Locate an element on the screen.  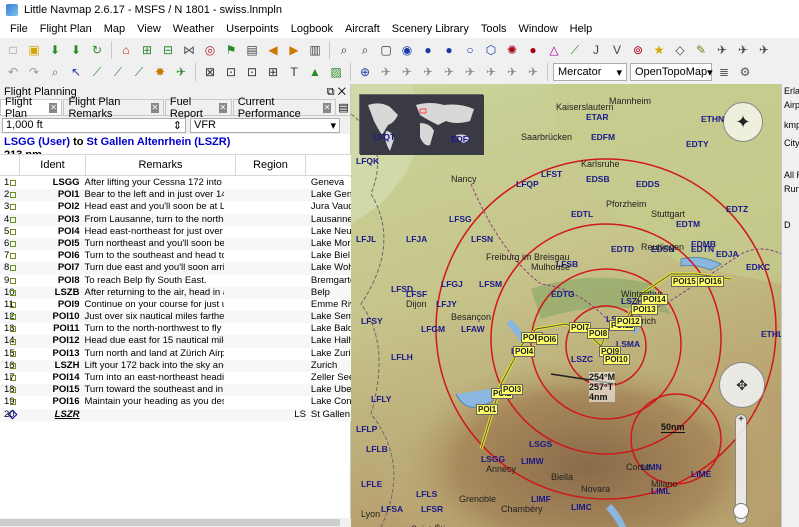
table-row: 20LSZRLSSt Gallen A is located at coordinates (175, 414).